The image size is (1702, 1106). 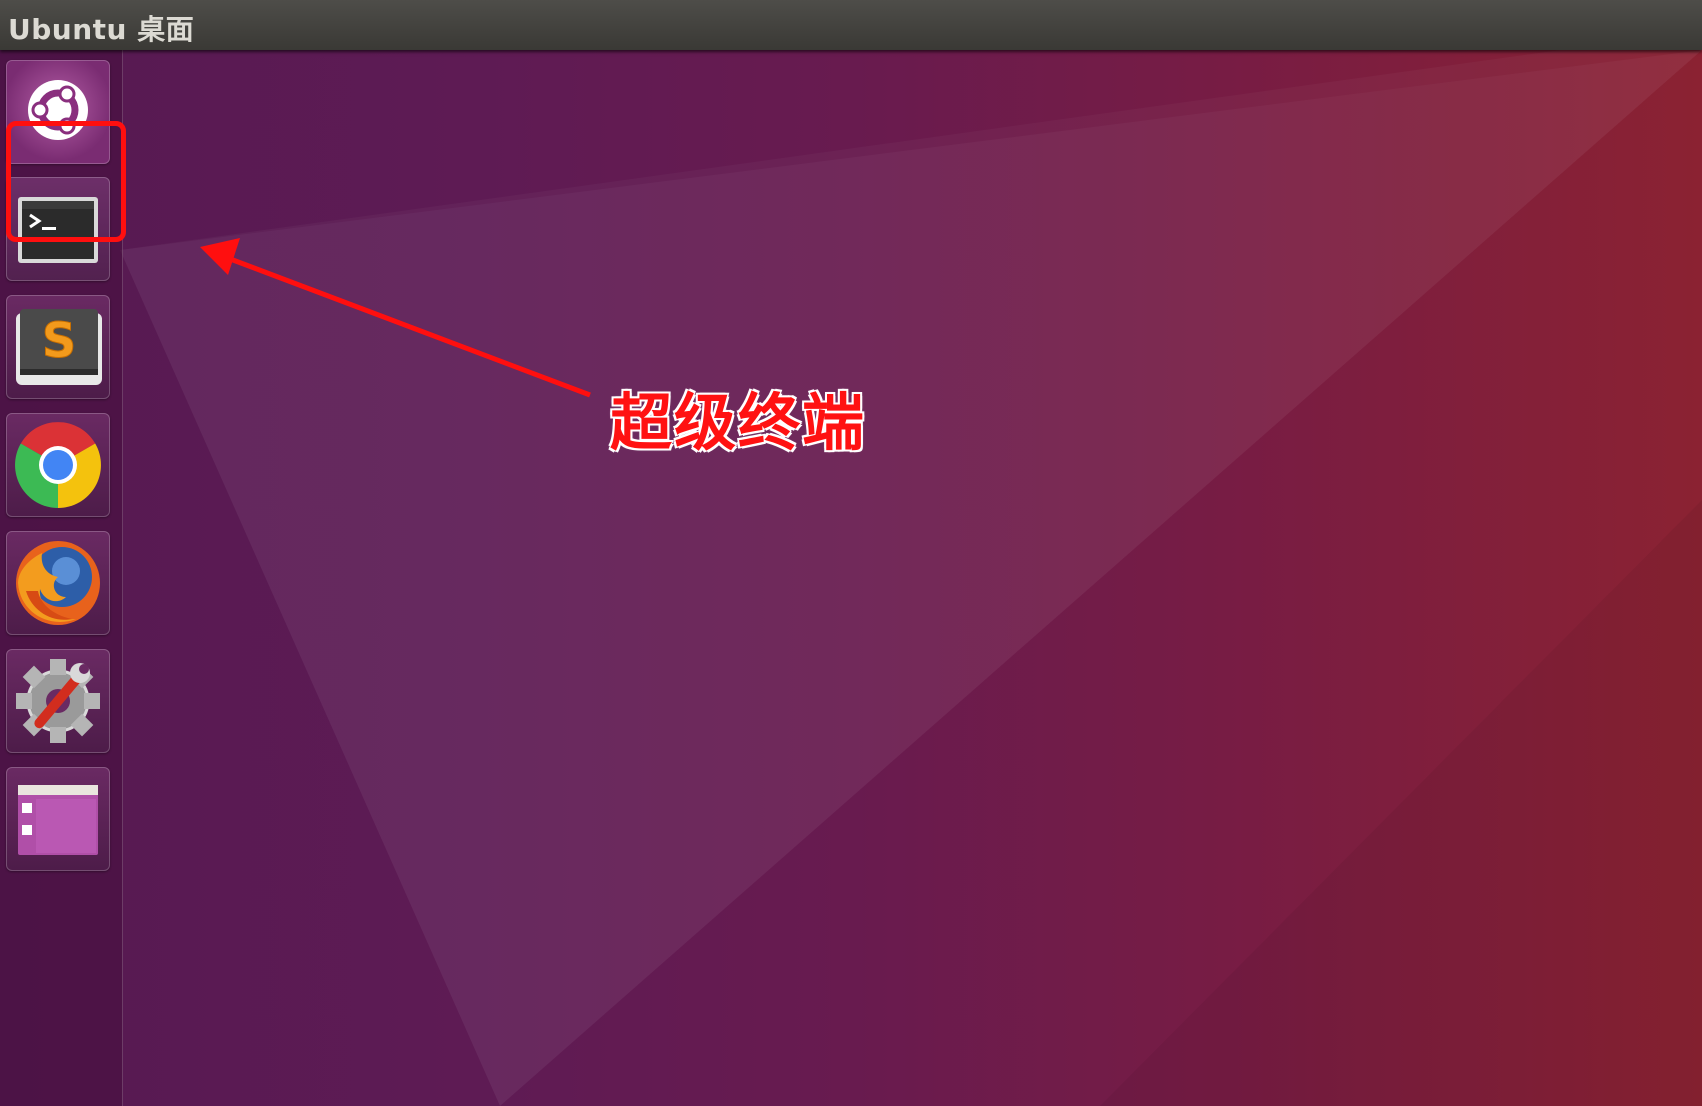 I want to click on panel-title: Ubuntu 桌面, so click(x=101, y=29).